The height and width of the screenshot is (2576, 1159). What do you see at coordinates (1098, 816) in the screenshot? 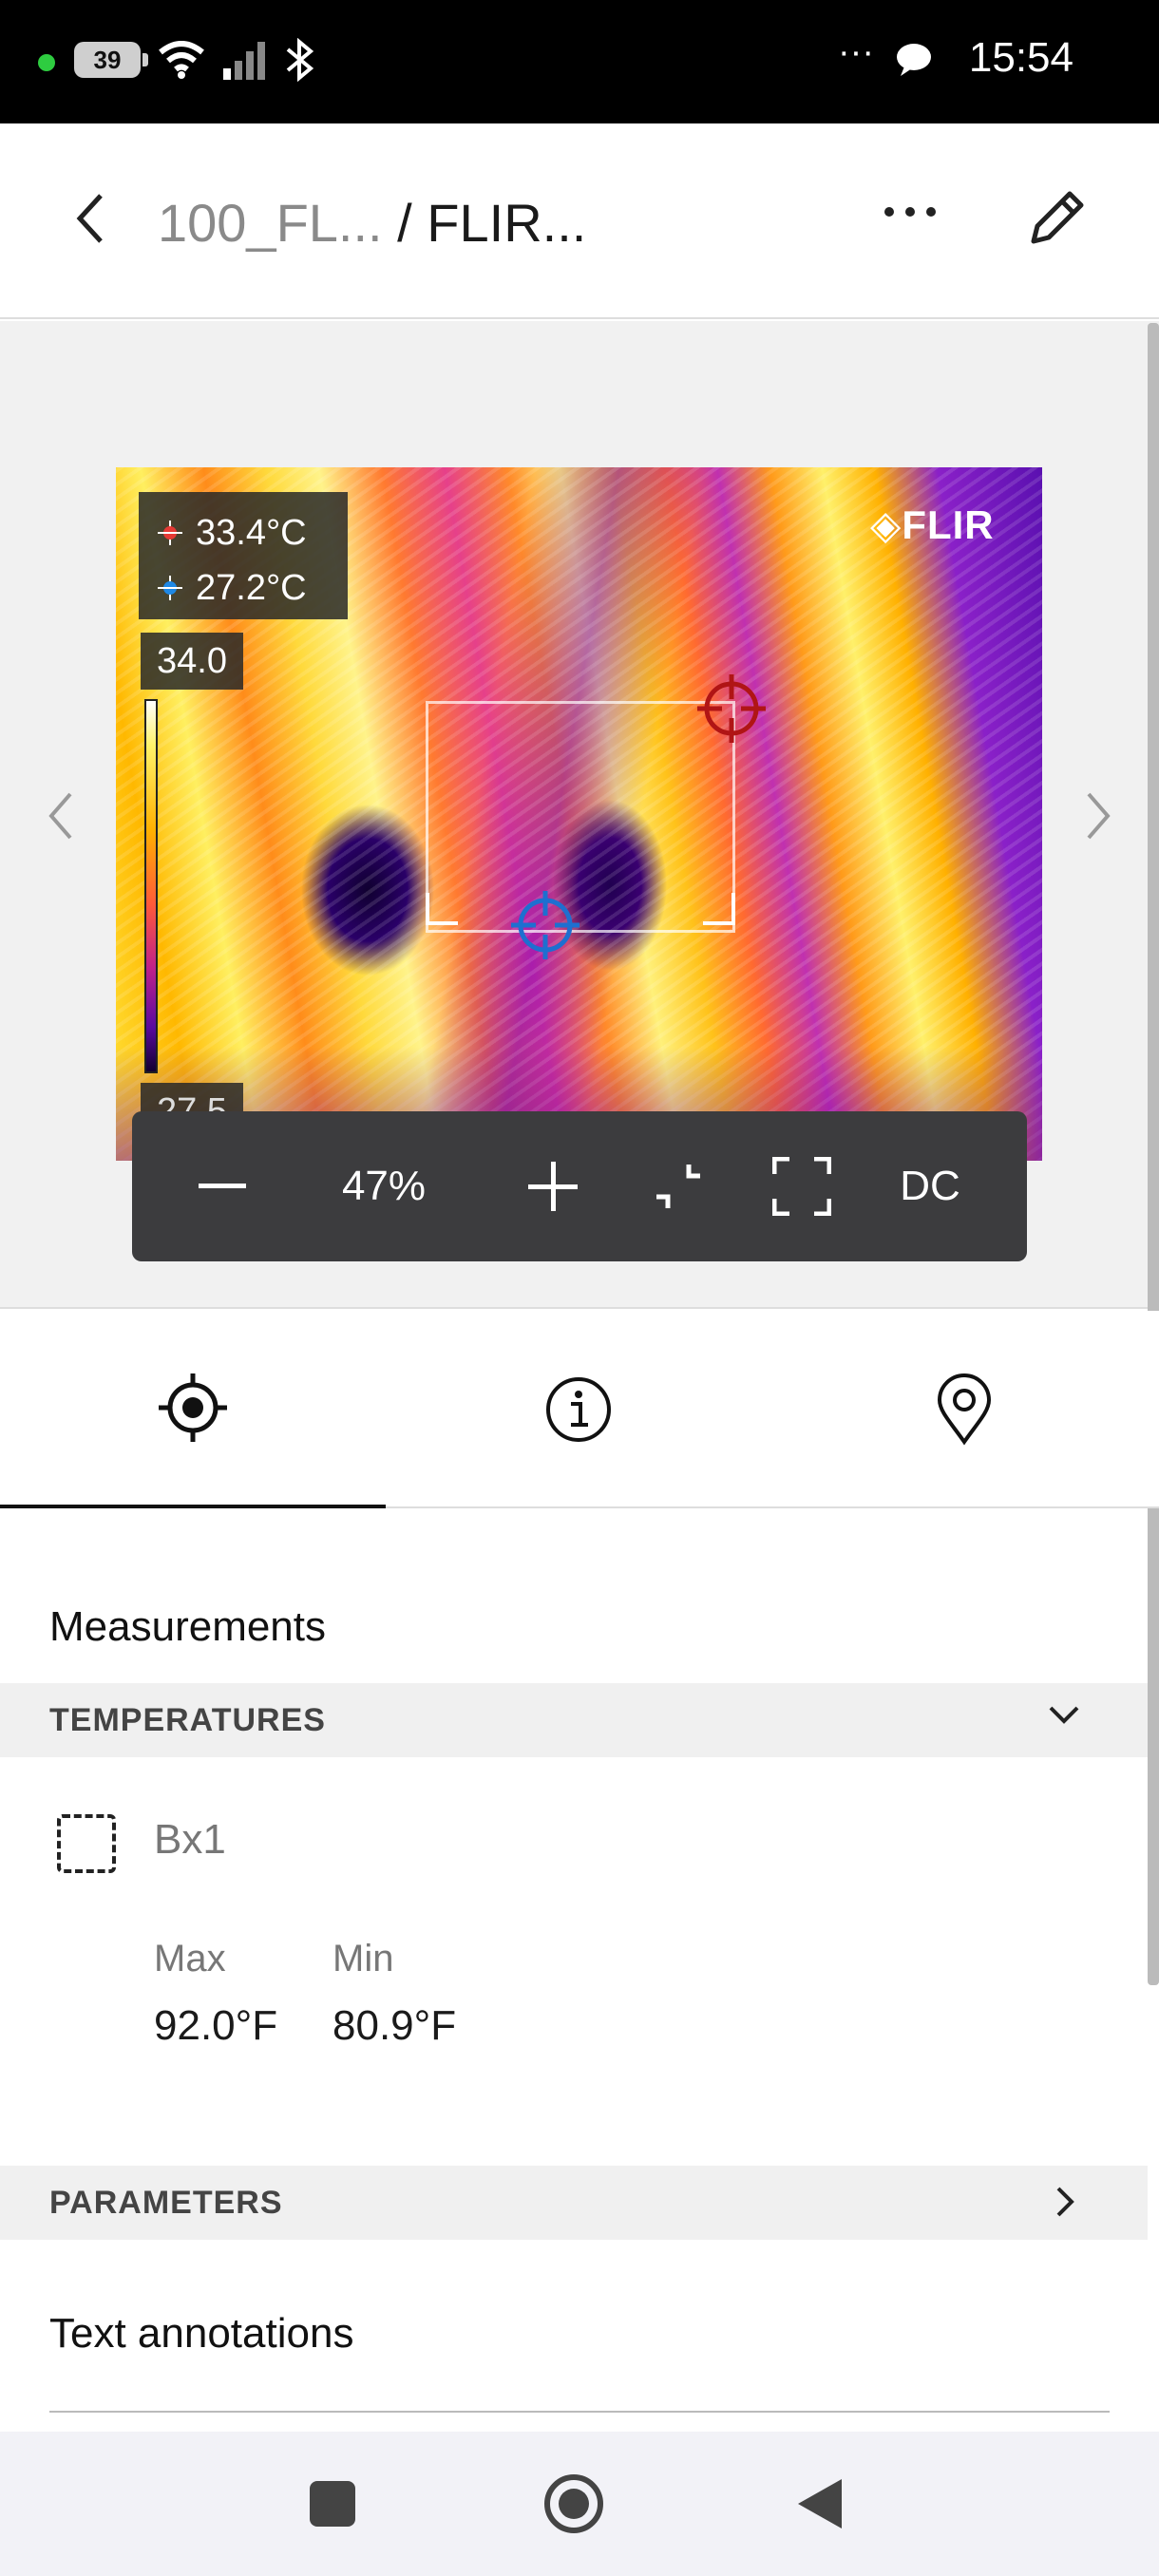
I see `next-image-icon` at bounding box center [1098, 816].